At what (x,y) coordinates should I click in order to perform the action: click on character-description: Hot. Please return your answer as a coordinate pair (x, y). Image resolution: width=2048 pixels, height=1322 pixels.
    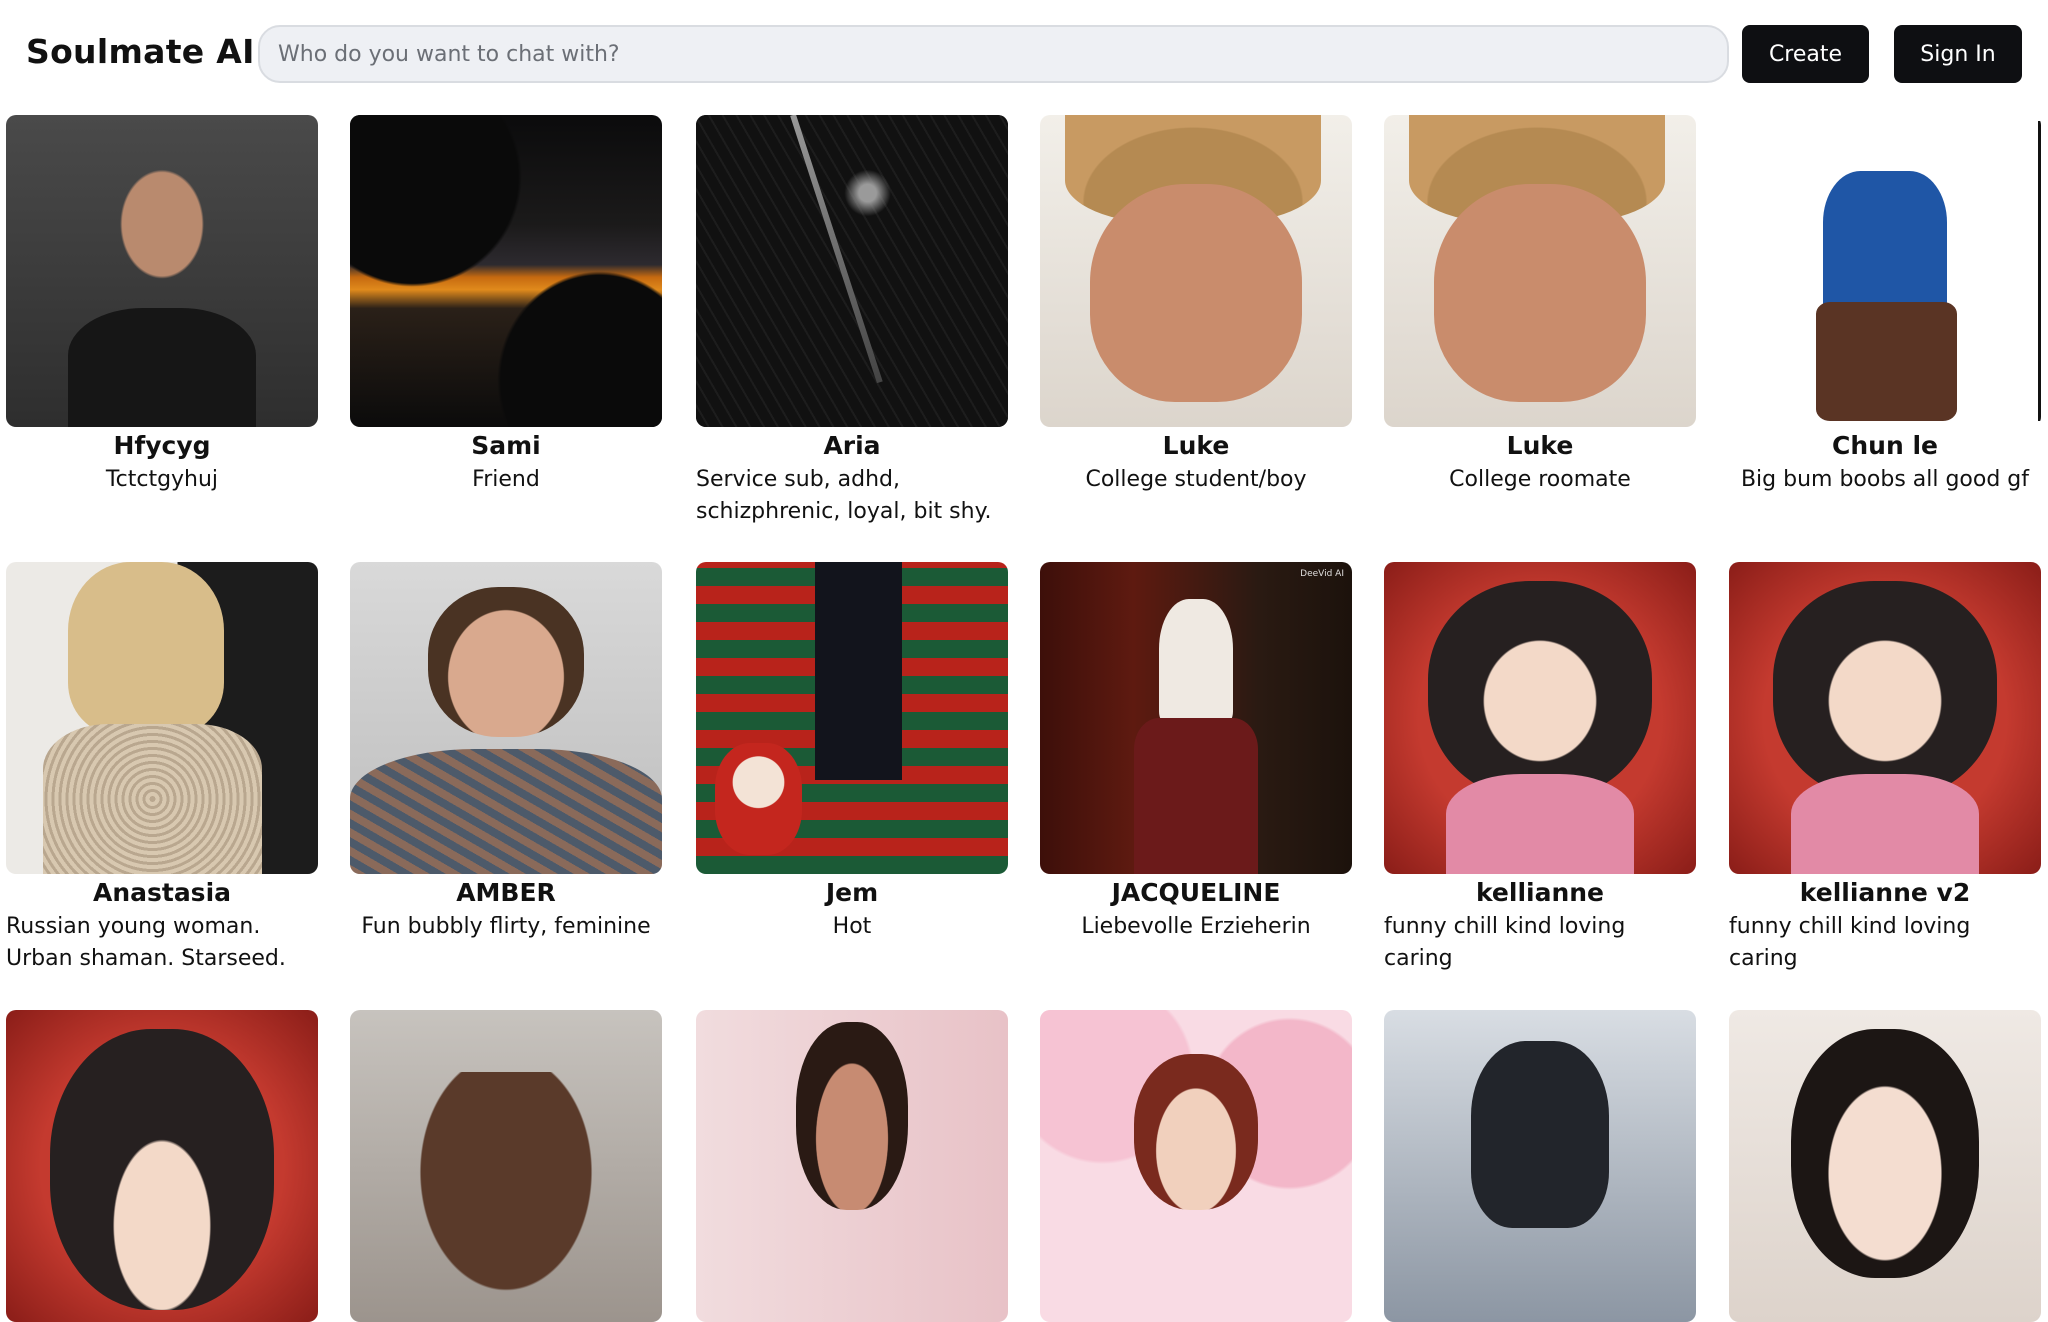
    Looking at the image, I should click on (852, 926).